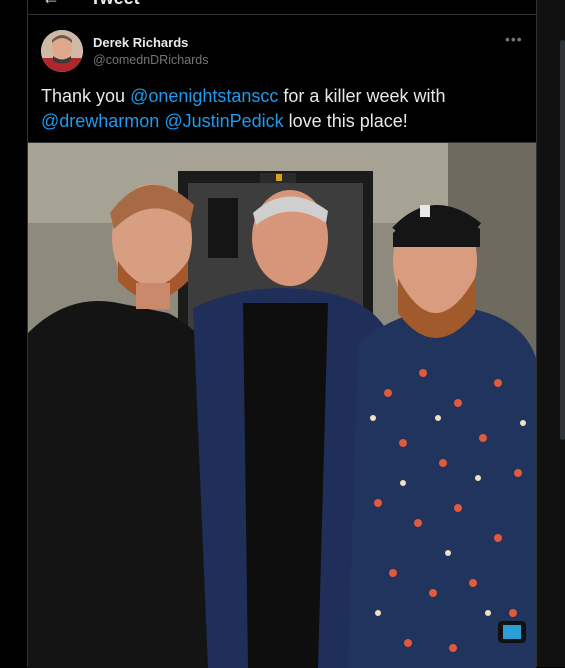 The width and height of the screenshot is (565, 668). Describe the element at coordinates (282, 14) in the screenshot. I see `header-divider` at that location.